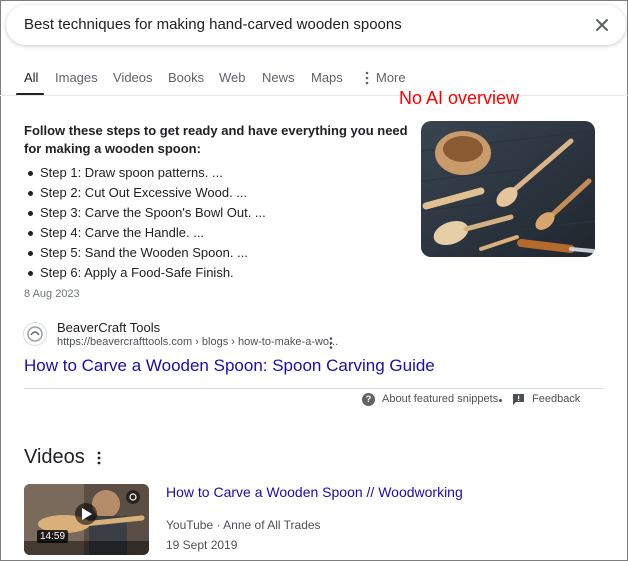 The height and width of the screenshot is (561, 628). I want to click on video-date: 19 Sept 2019, so click(202, 545).